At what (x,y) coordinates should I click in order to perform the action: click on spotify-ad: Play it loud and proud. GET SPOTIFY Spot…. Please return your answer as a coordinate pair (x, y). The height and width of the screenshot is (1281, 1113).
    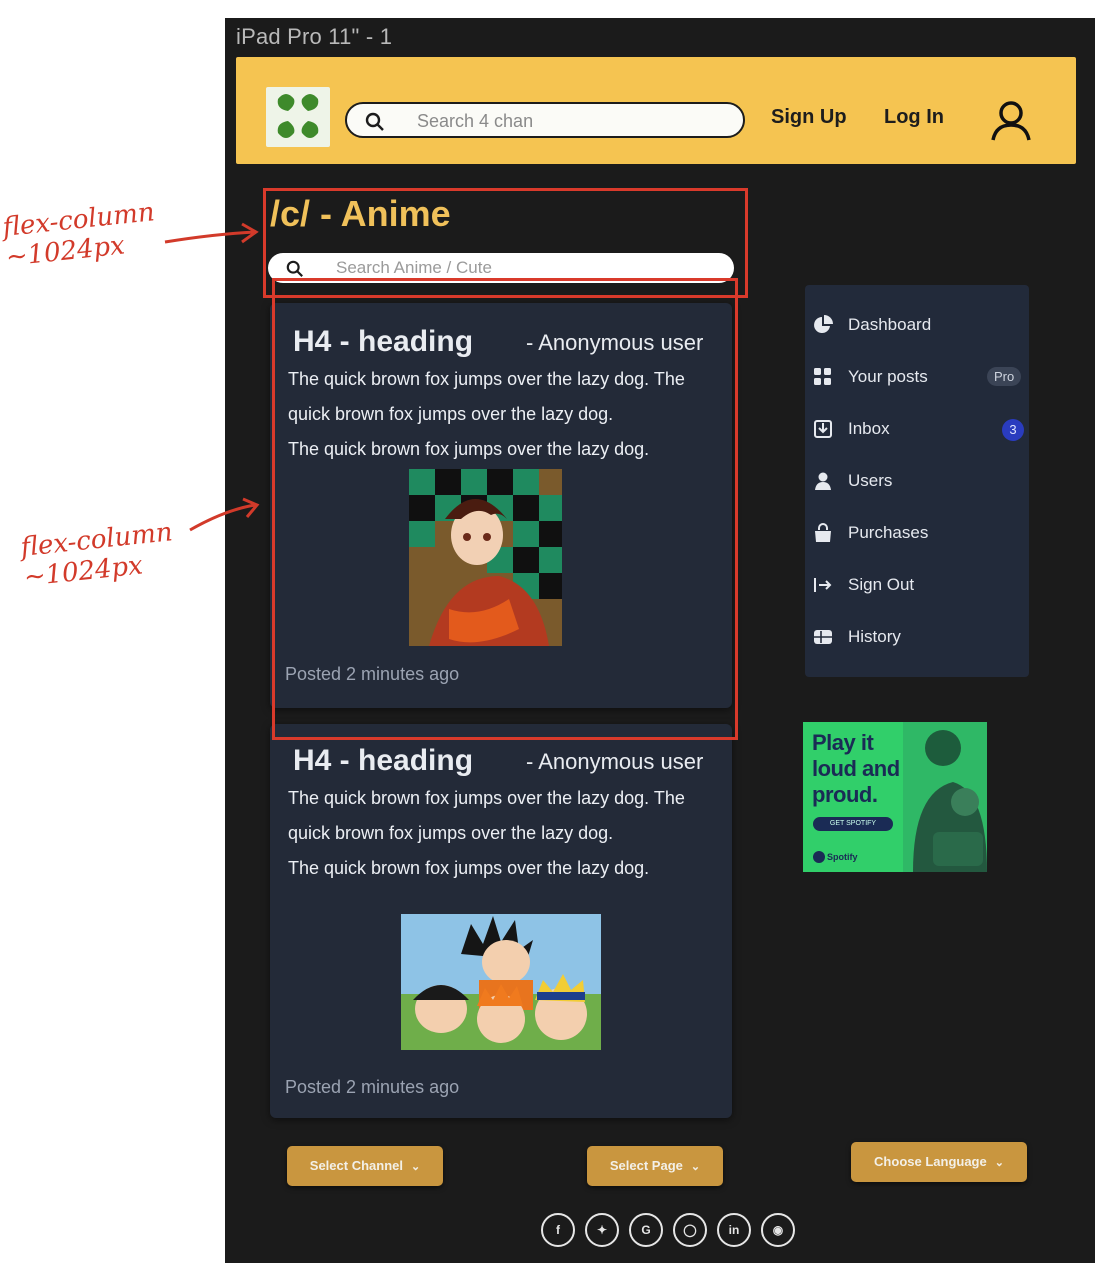
    Looking at the image, I should click on (895, 797).